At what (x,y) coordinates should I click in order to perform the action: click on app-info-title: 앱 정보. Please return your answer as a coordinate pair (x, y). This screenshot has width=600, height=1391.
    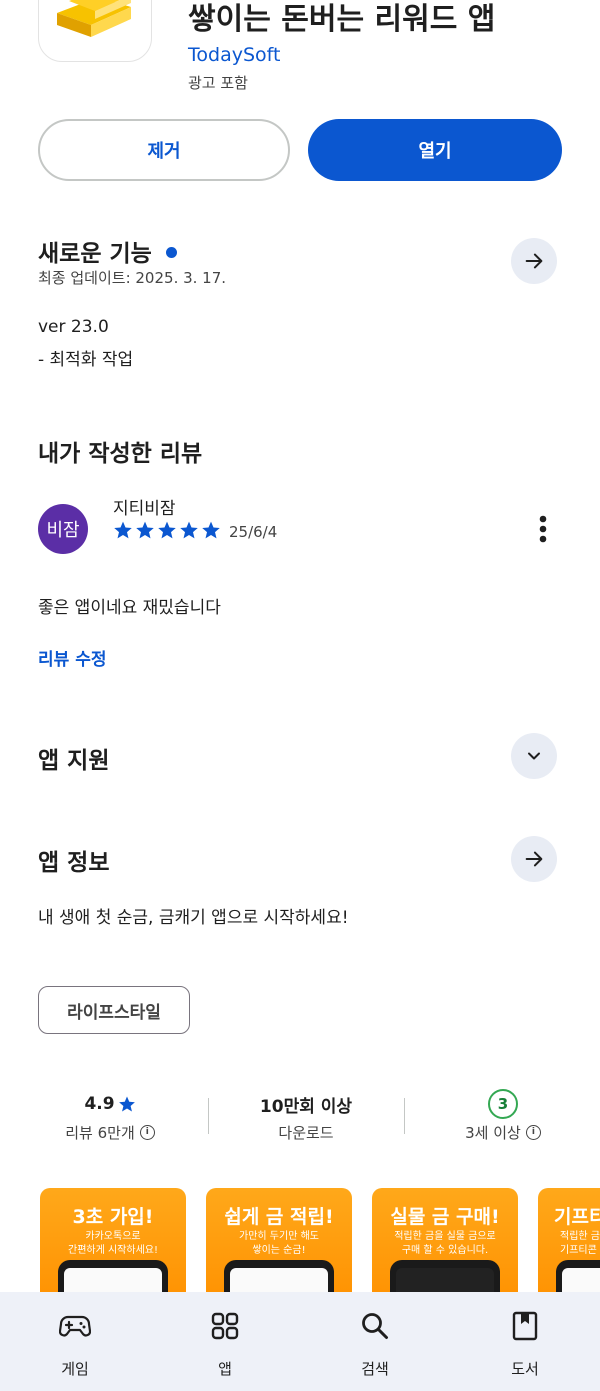
    Looking at the image, I should click on (74, 860).